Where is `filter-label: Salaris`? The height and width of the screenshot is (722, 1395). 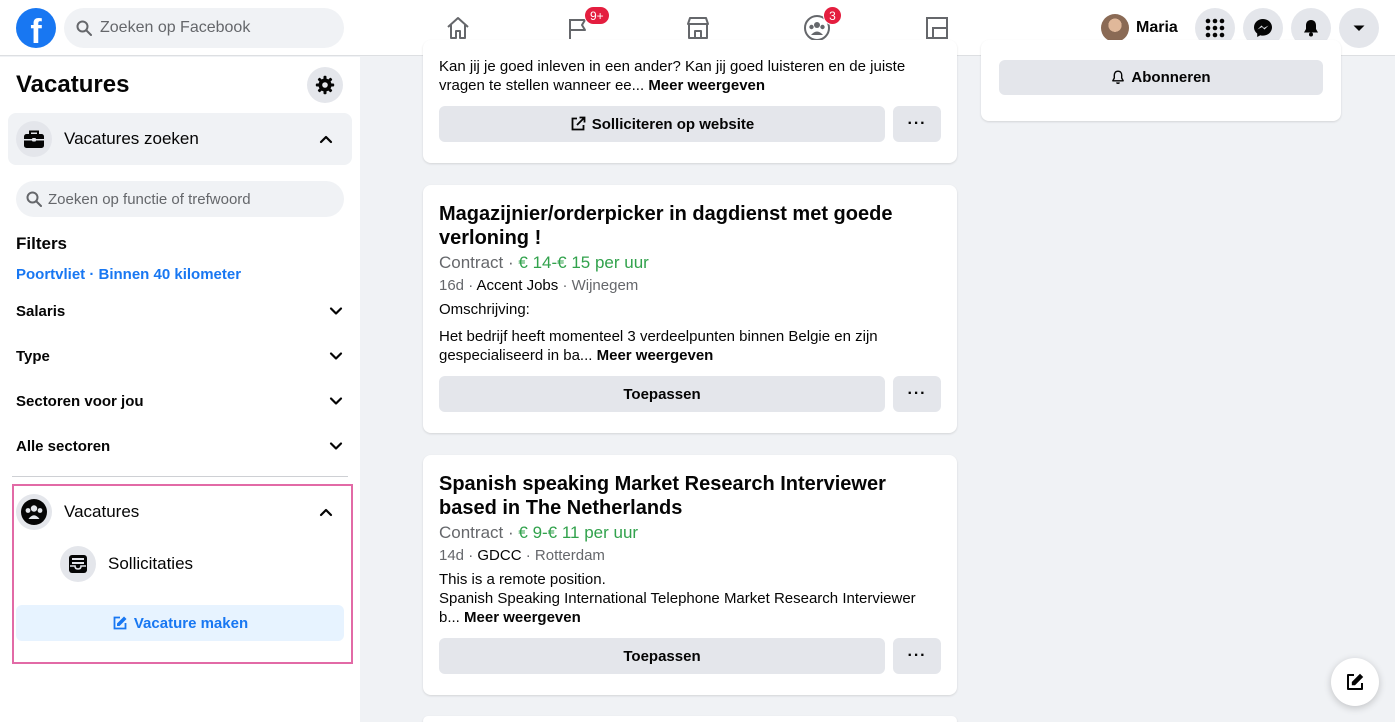 filter-label: Salaris is located at coordinates (41, 311).